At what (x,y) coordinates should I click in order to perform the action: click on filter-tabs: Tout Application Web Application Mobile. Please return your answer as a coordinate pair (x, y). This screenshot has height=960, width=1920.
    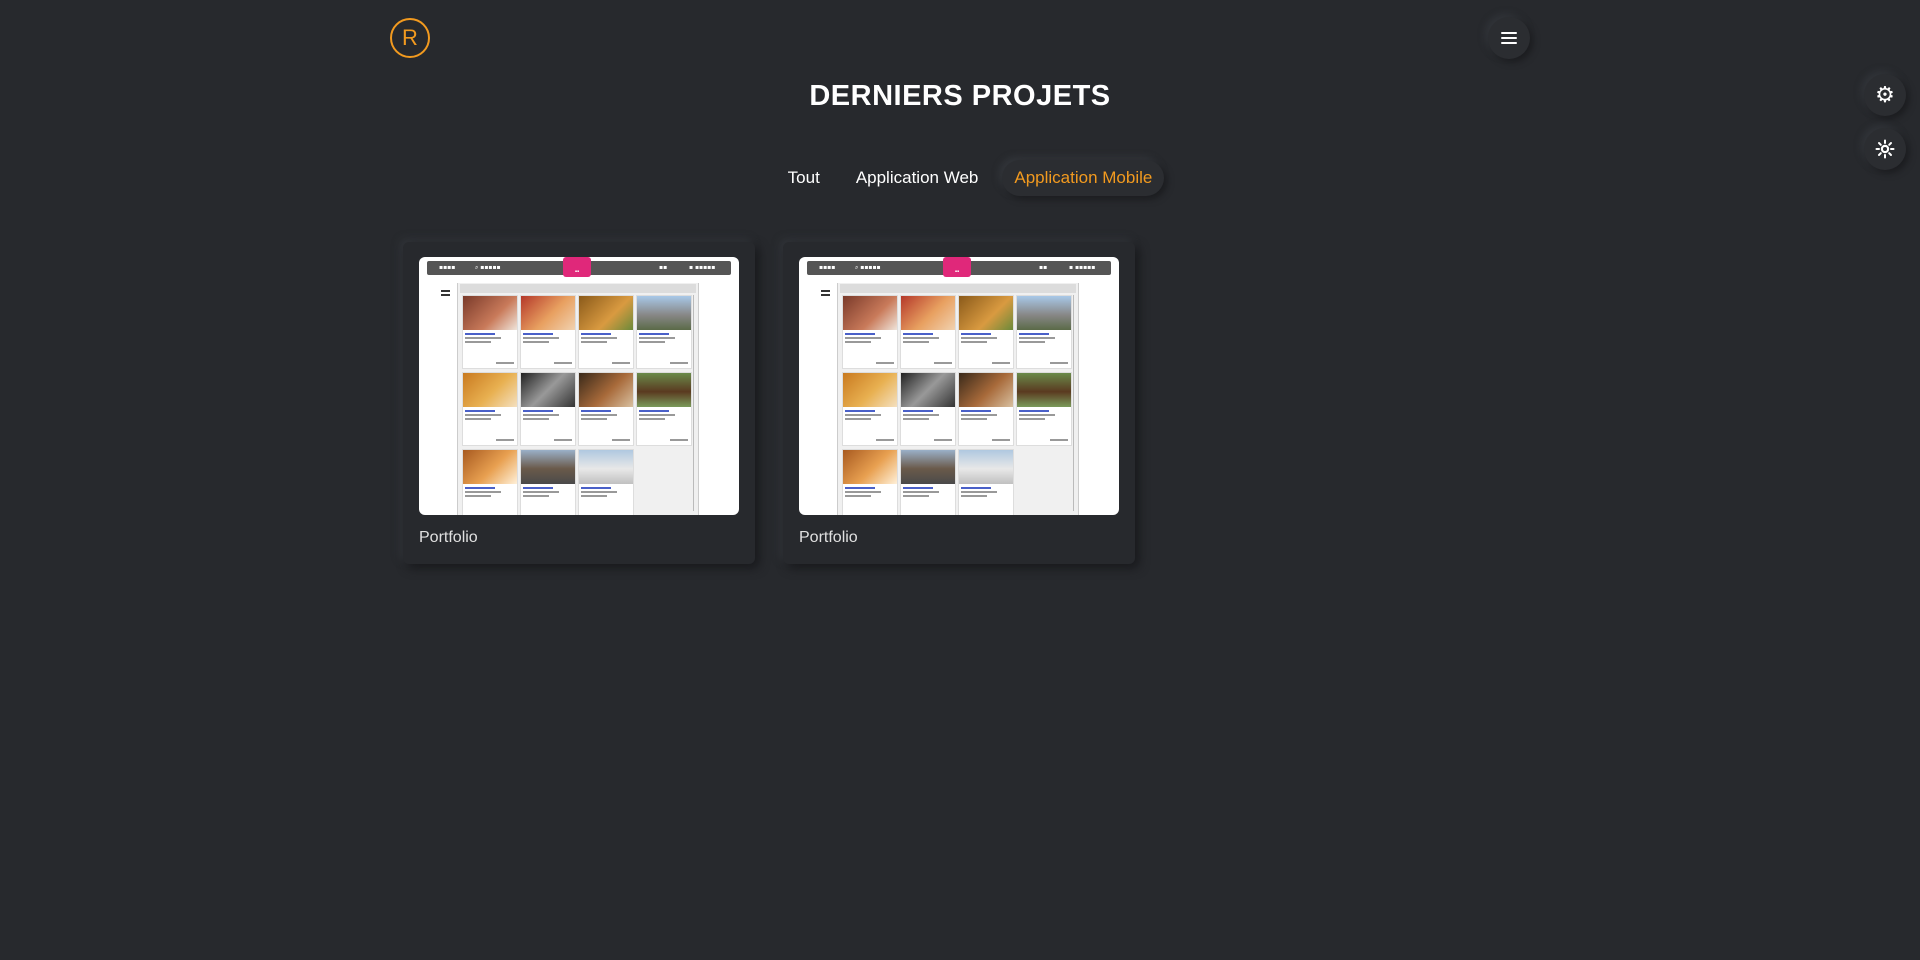
    Looking at the image, I should click on (960, 178).